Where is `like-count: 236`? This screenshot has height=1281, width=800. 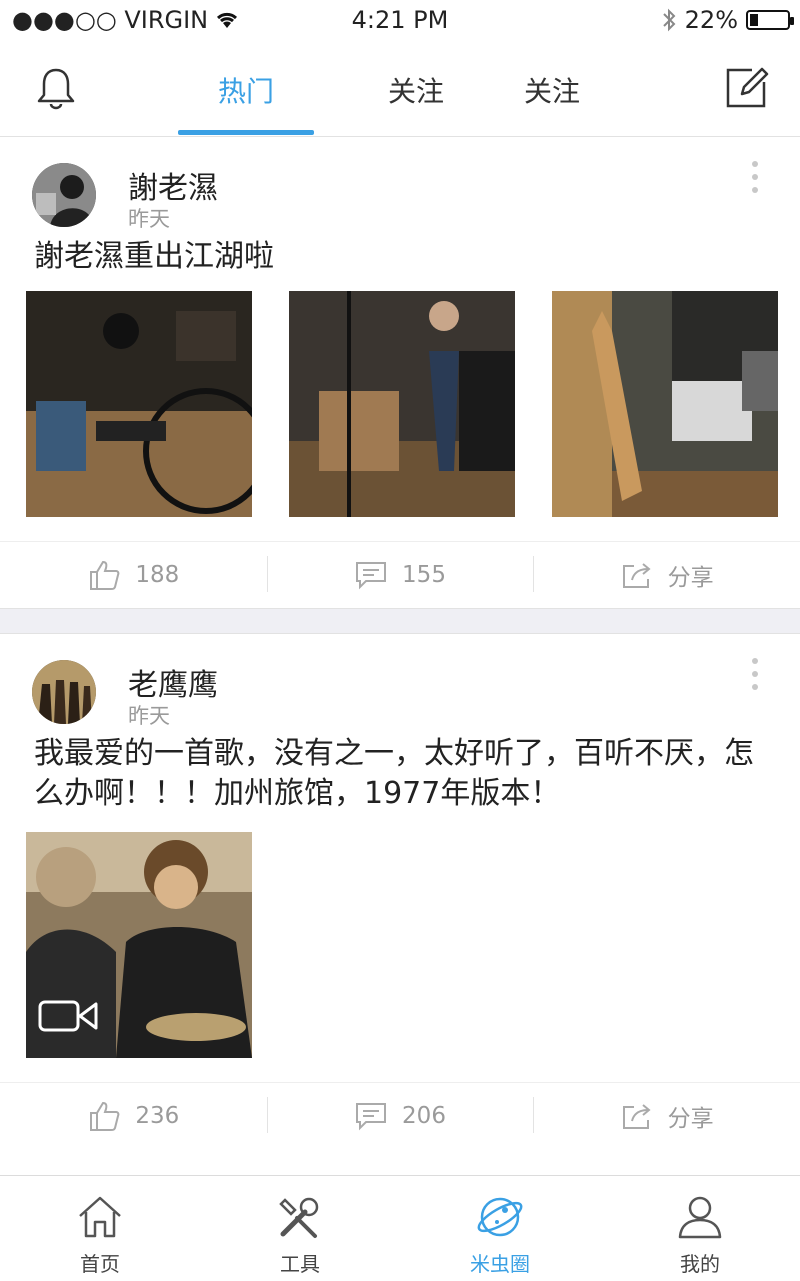
like-count: 236 is located at coordinates (157, 1116).